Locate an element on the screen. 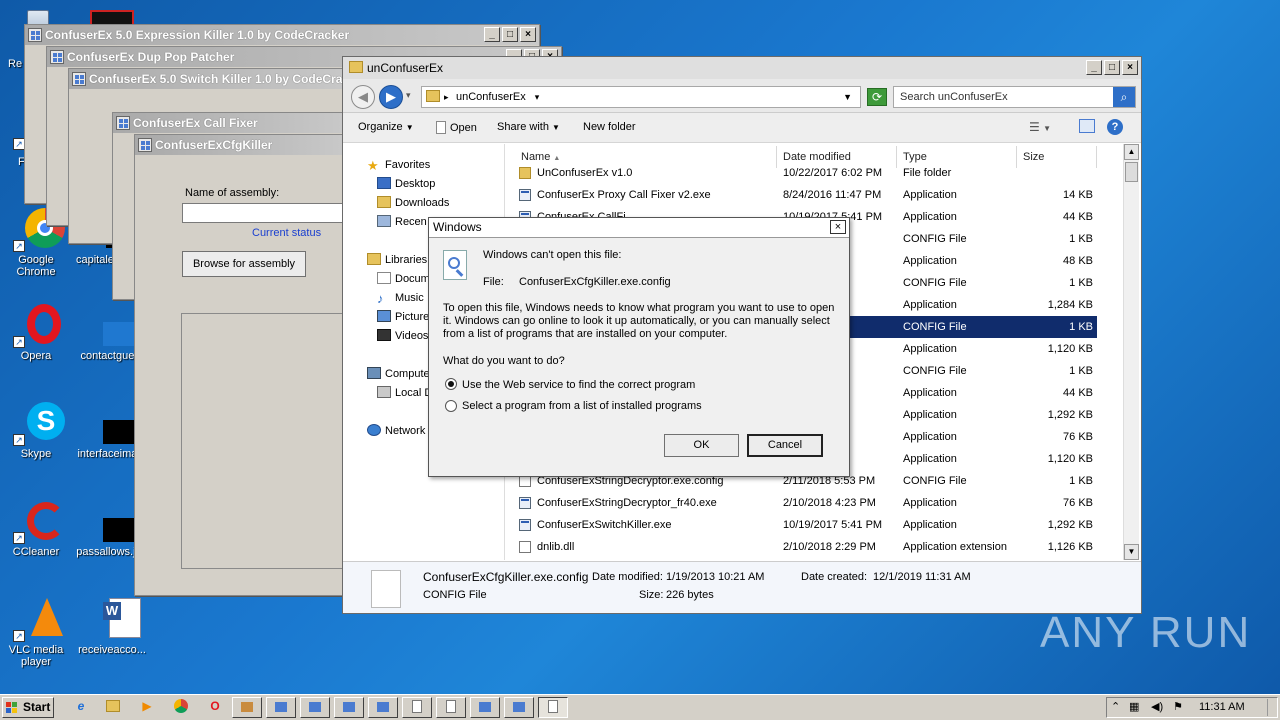 This screenshot has height=720, width=1280. clock: 11:31 AM is located at coordinates (1222, 707).